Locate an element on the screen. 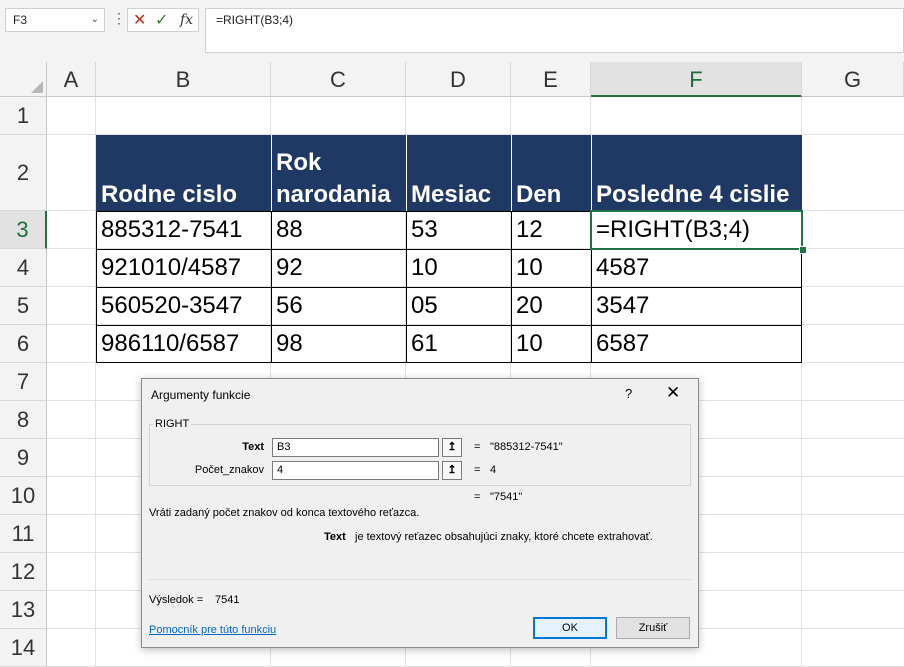  row-header-12: 12 is located at coordinates (23, 572).